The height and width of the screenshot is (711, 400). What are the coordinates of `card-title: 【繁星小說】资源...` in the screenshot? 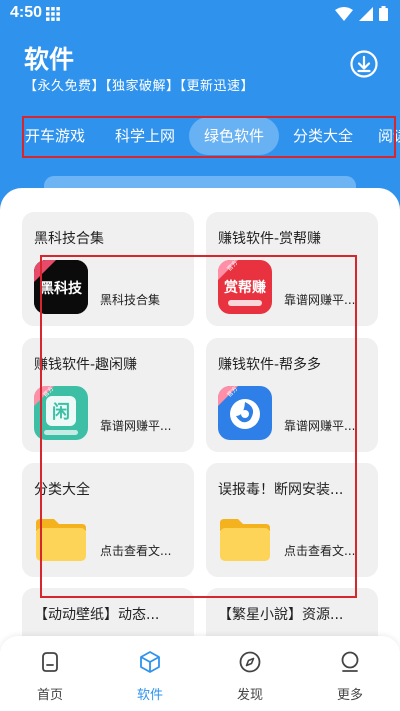 It's located at (281, 615).